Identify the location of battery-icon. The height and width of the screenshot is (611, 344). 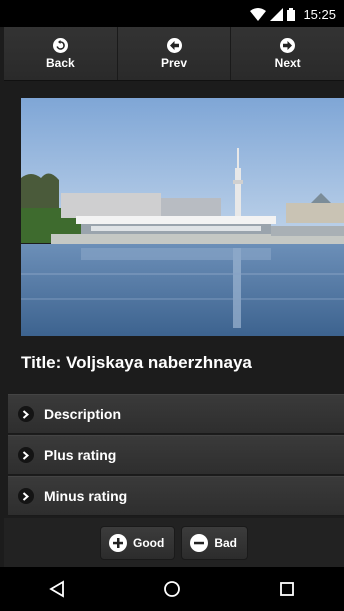
(291, 14).